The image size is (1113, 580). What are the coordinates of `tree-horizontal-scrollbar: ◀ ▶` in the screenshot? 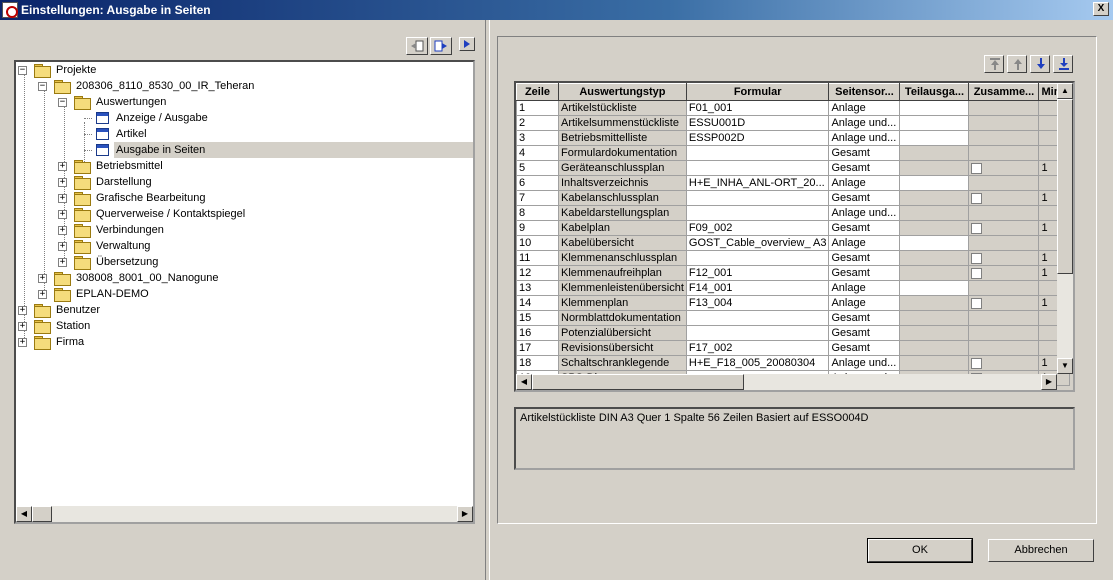 It's located at (244, 514).